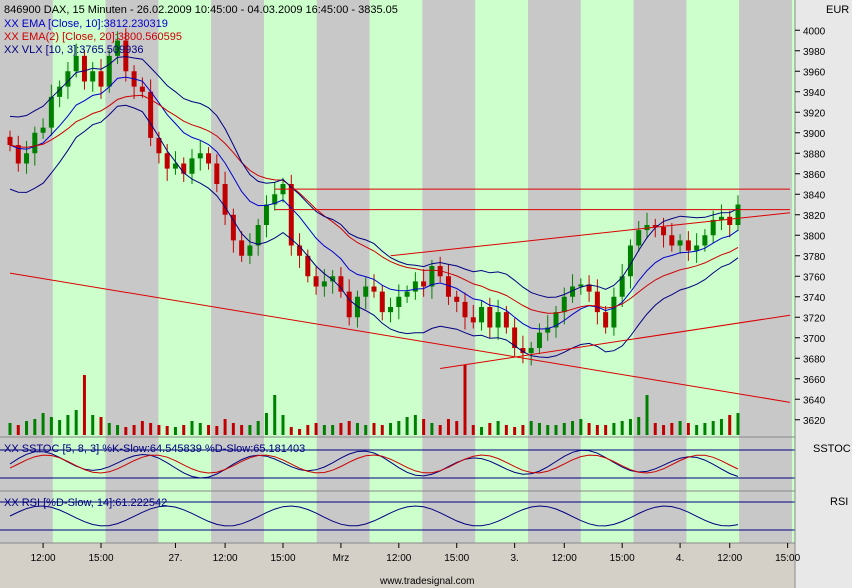 The height and width of the screenshot is (588, 852). Describe the element at coordinates (86, 24) in the screenshot. I see `ema10-legend: XX EMA [Close, 10]:3812.230319` at that location.